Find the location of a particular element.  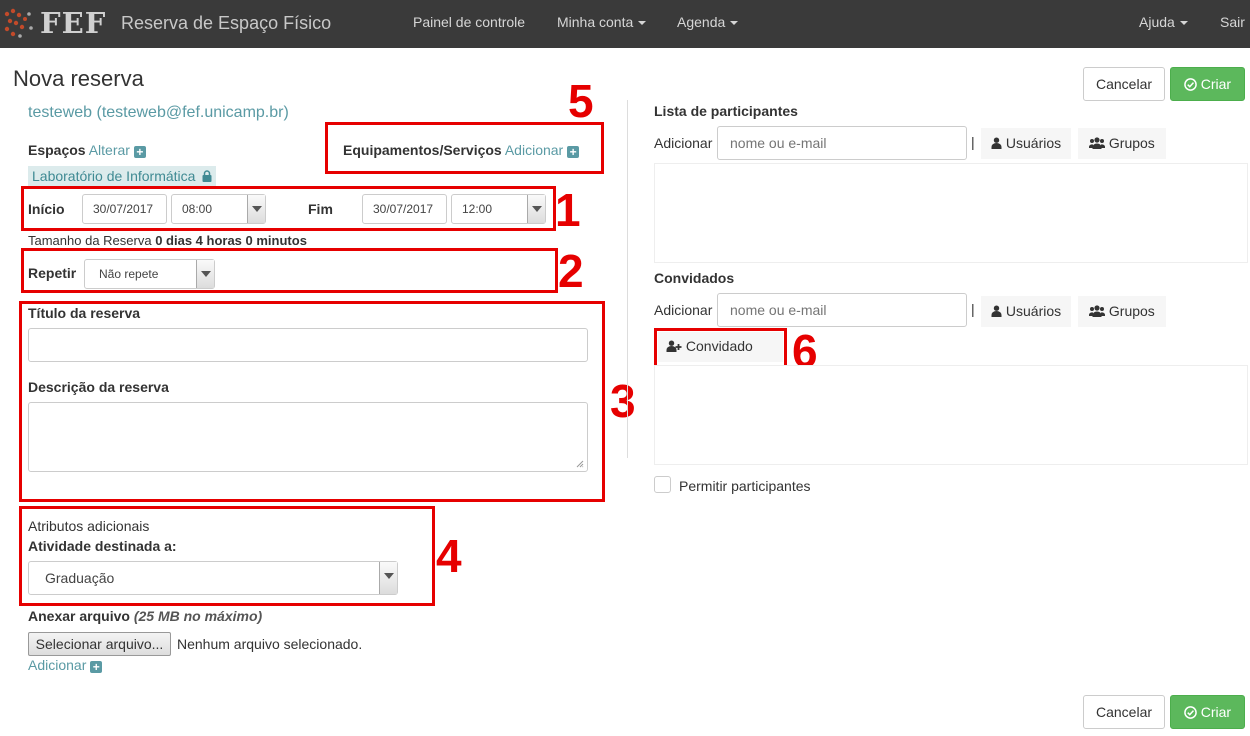

equipment-label: Equipamentos/Serviços is located at coordinates (422, 150).